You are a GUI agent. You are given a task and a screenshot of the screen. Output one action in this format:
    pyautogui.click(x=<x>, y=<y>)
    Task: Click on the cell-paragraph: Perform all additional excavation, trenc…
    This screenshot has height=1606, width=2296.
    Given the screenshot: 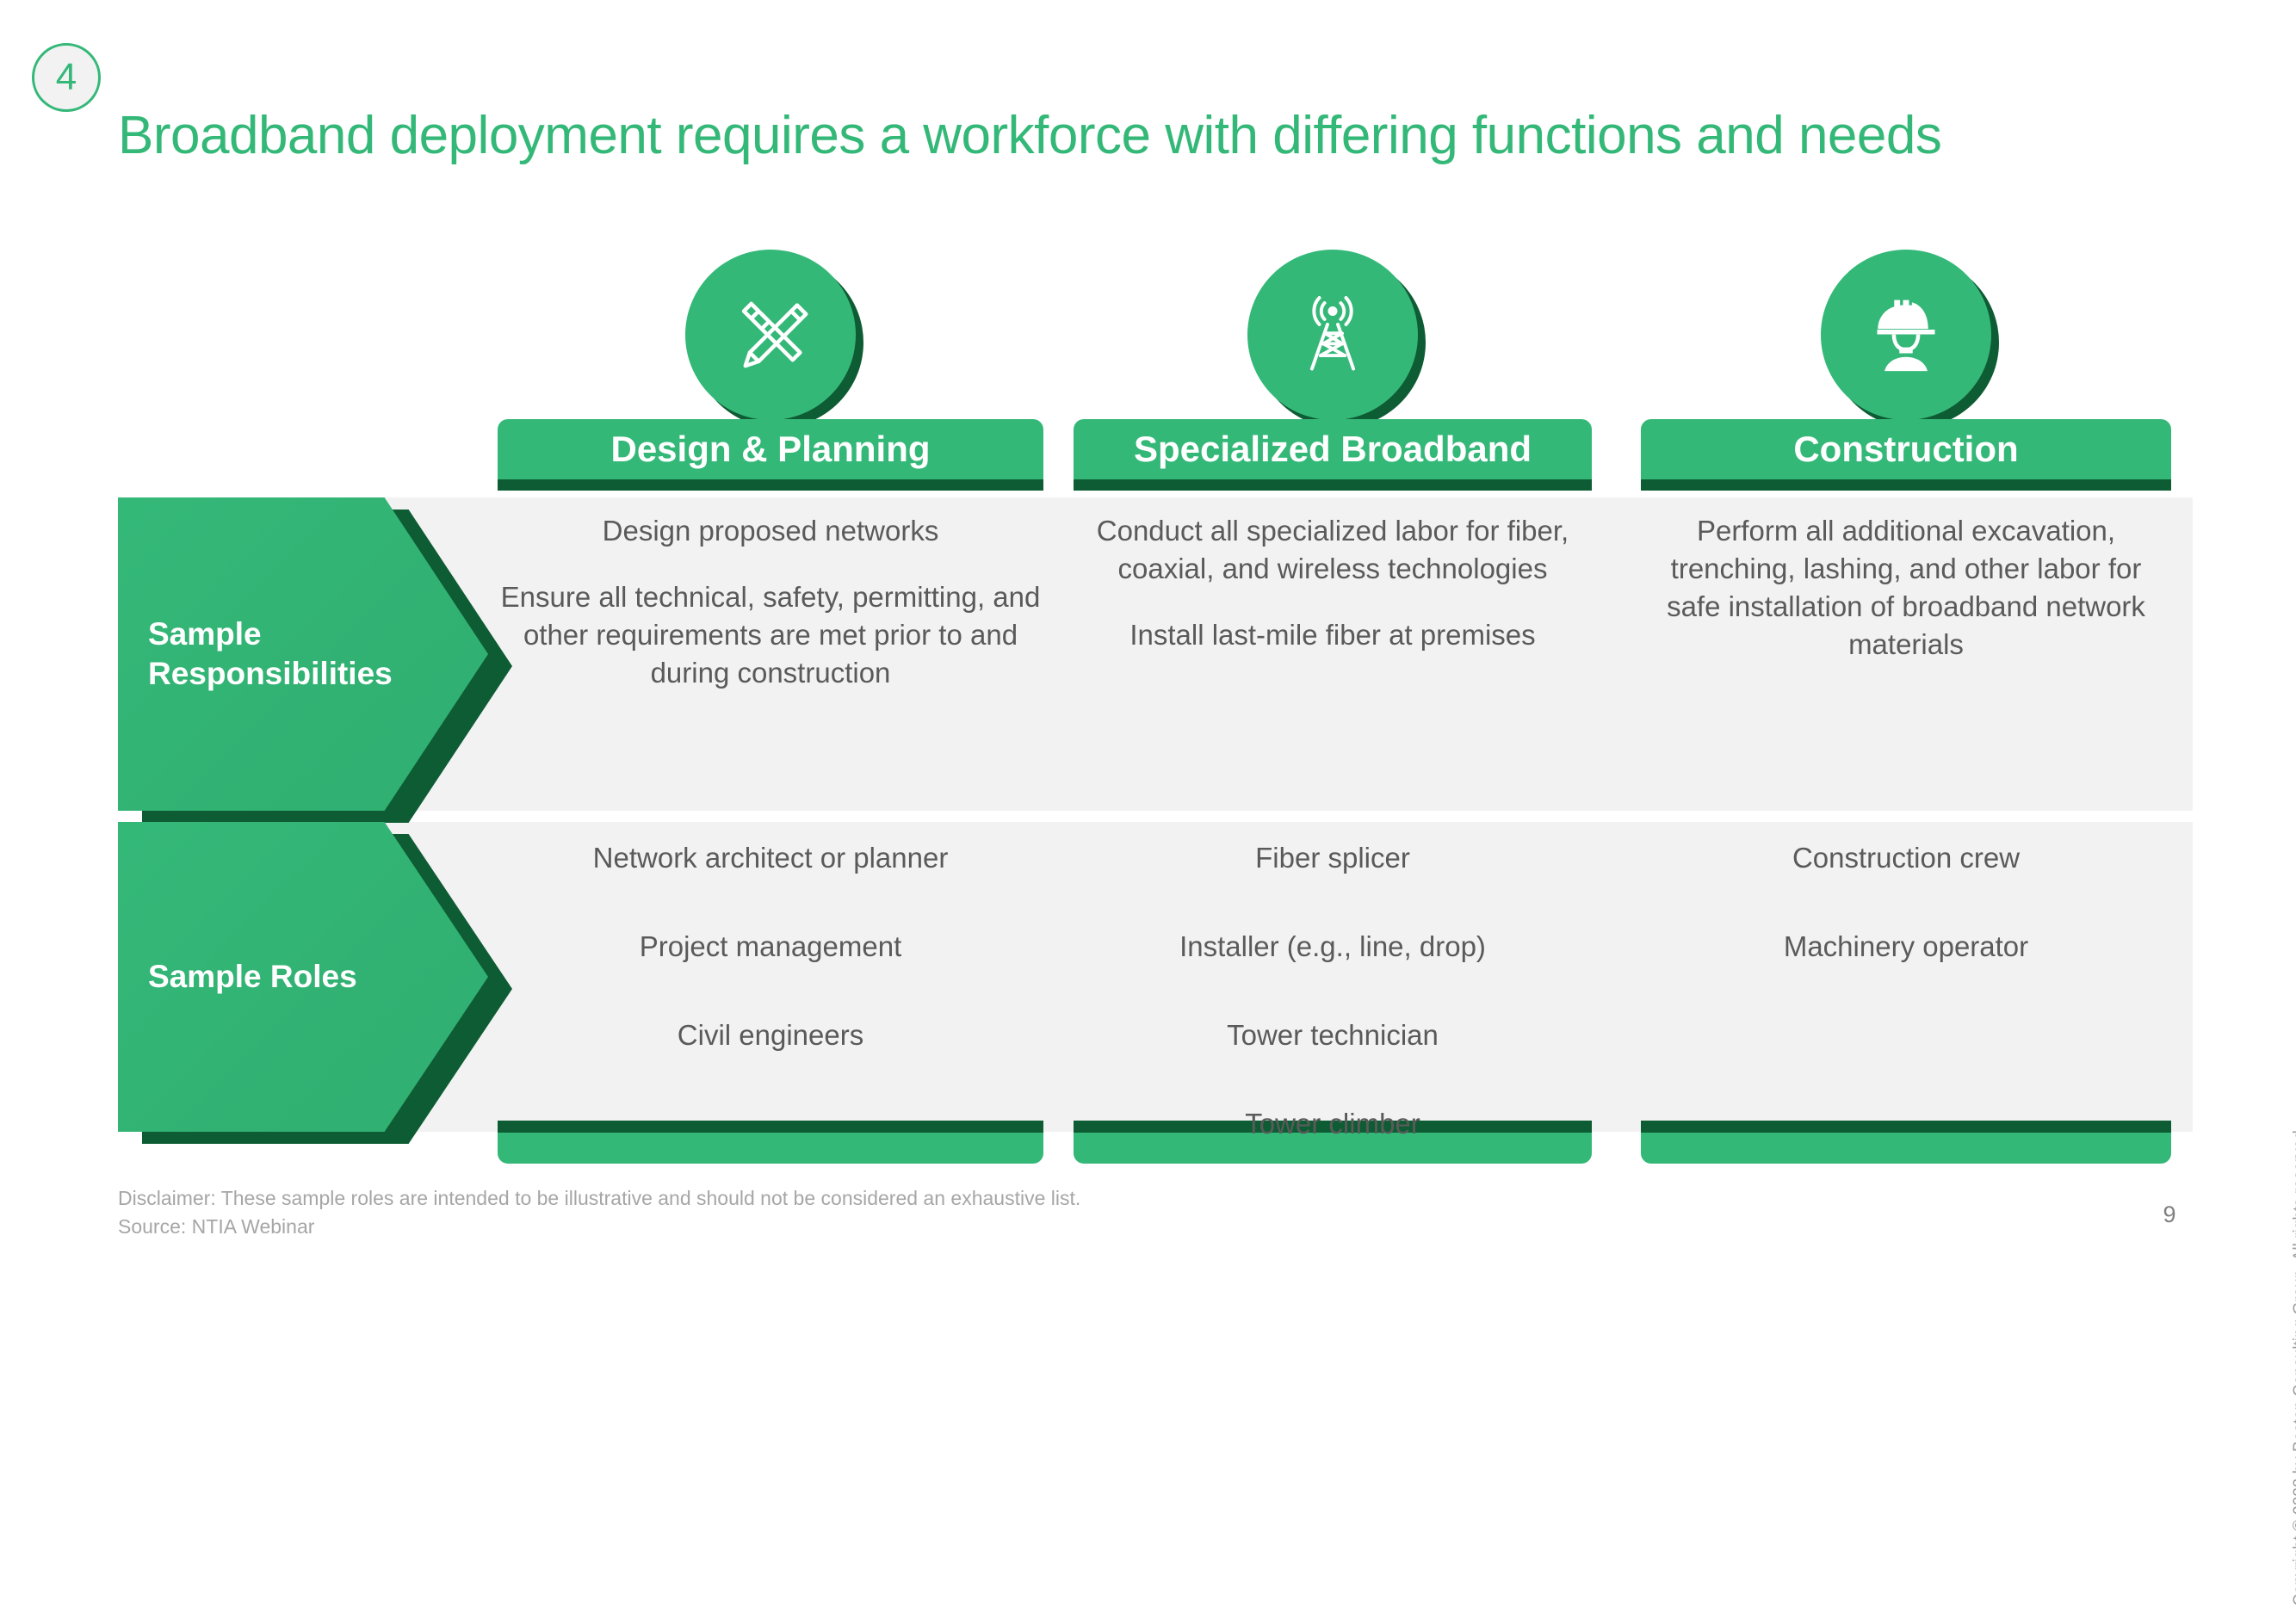 What is the action you would take?
    pyautogui.click(x=1906, y=587)
    